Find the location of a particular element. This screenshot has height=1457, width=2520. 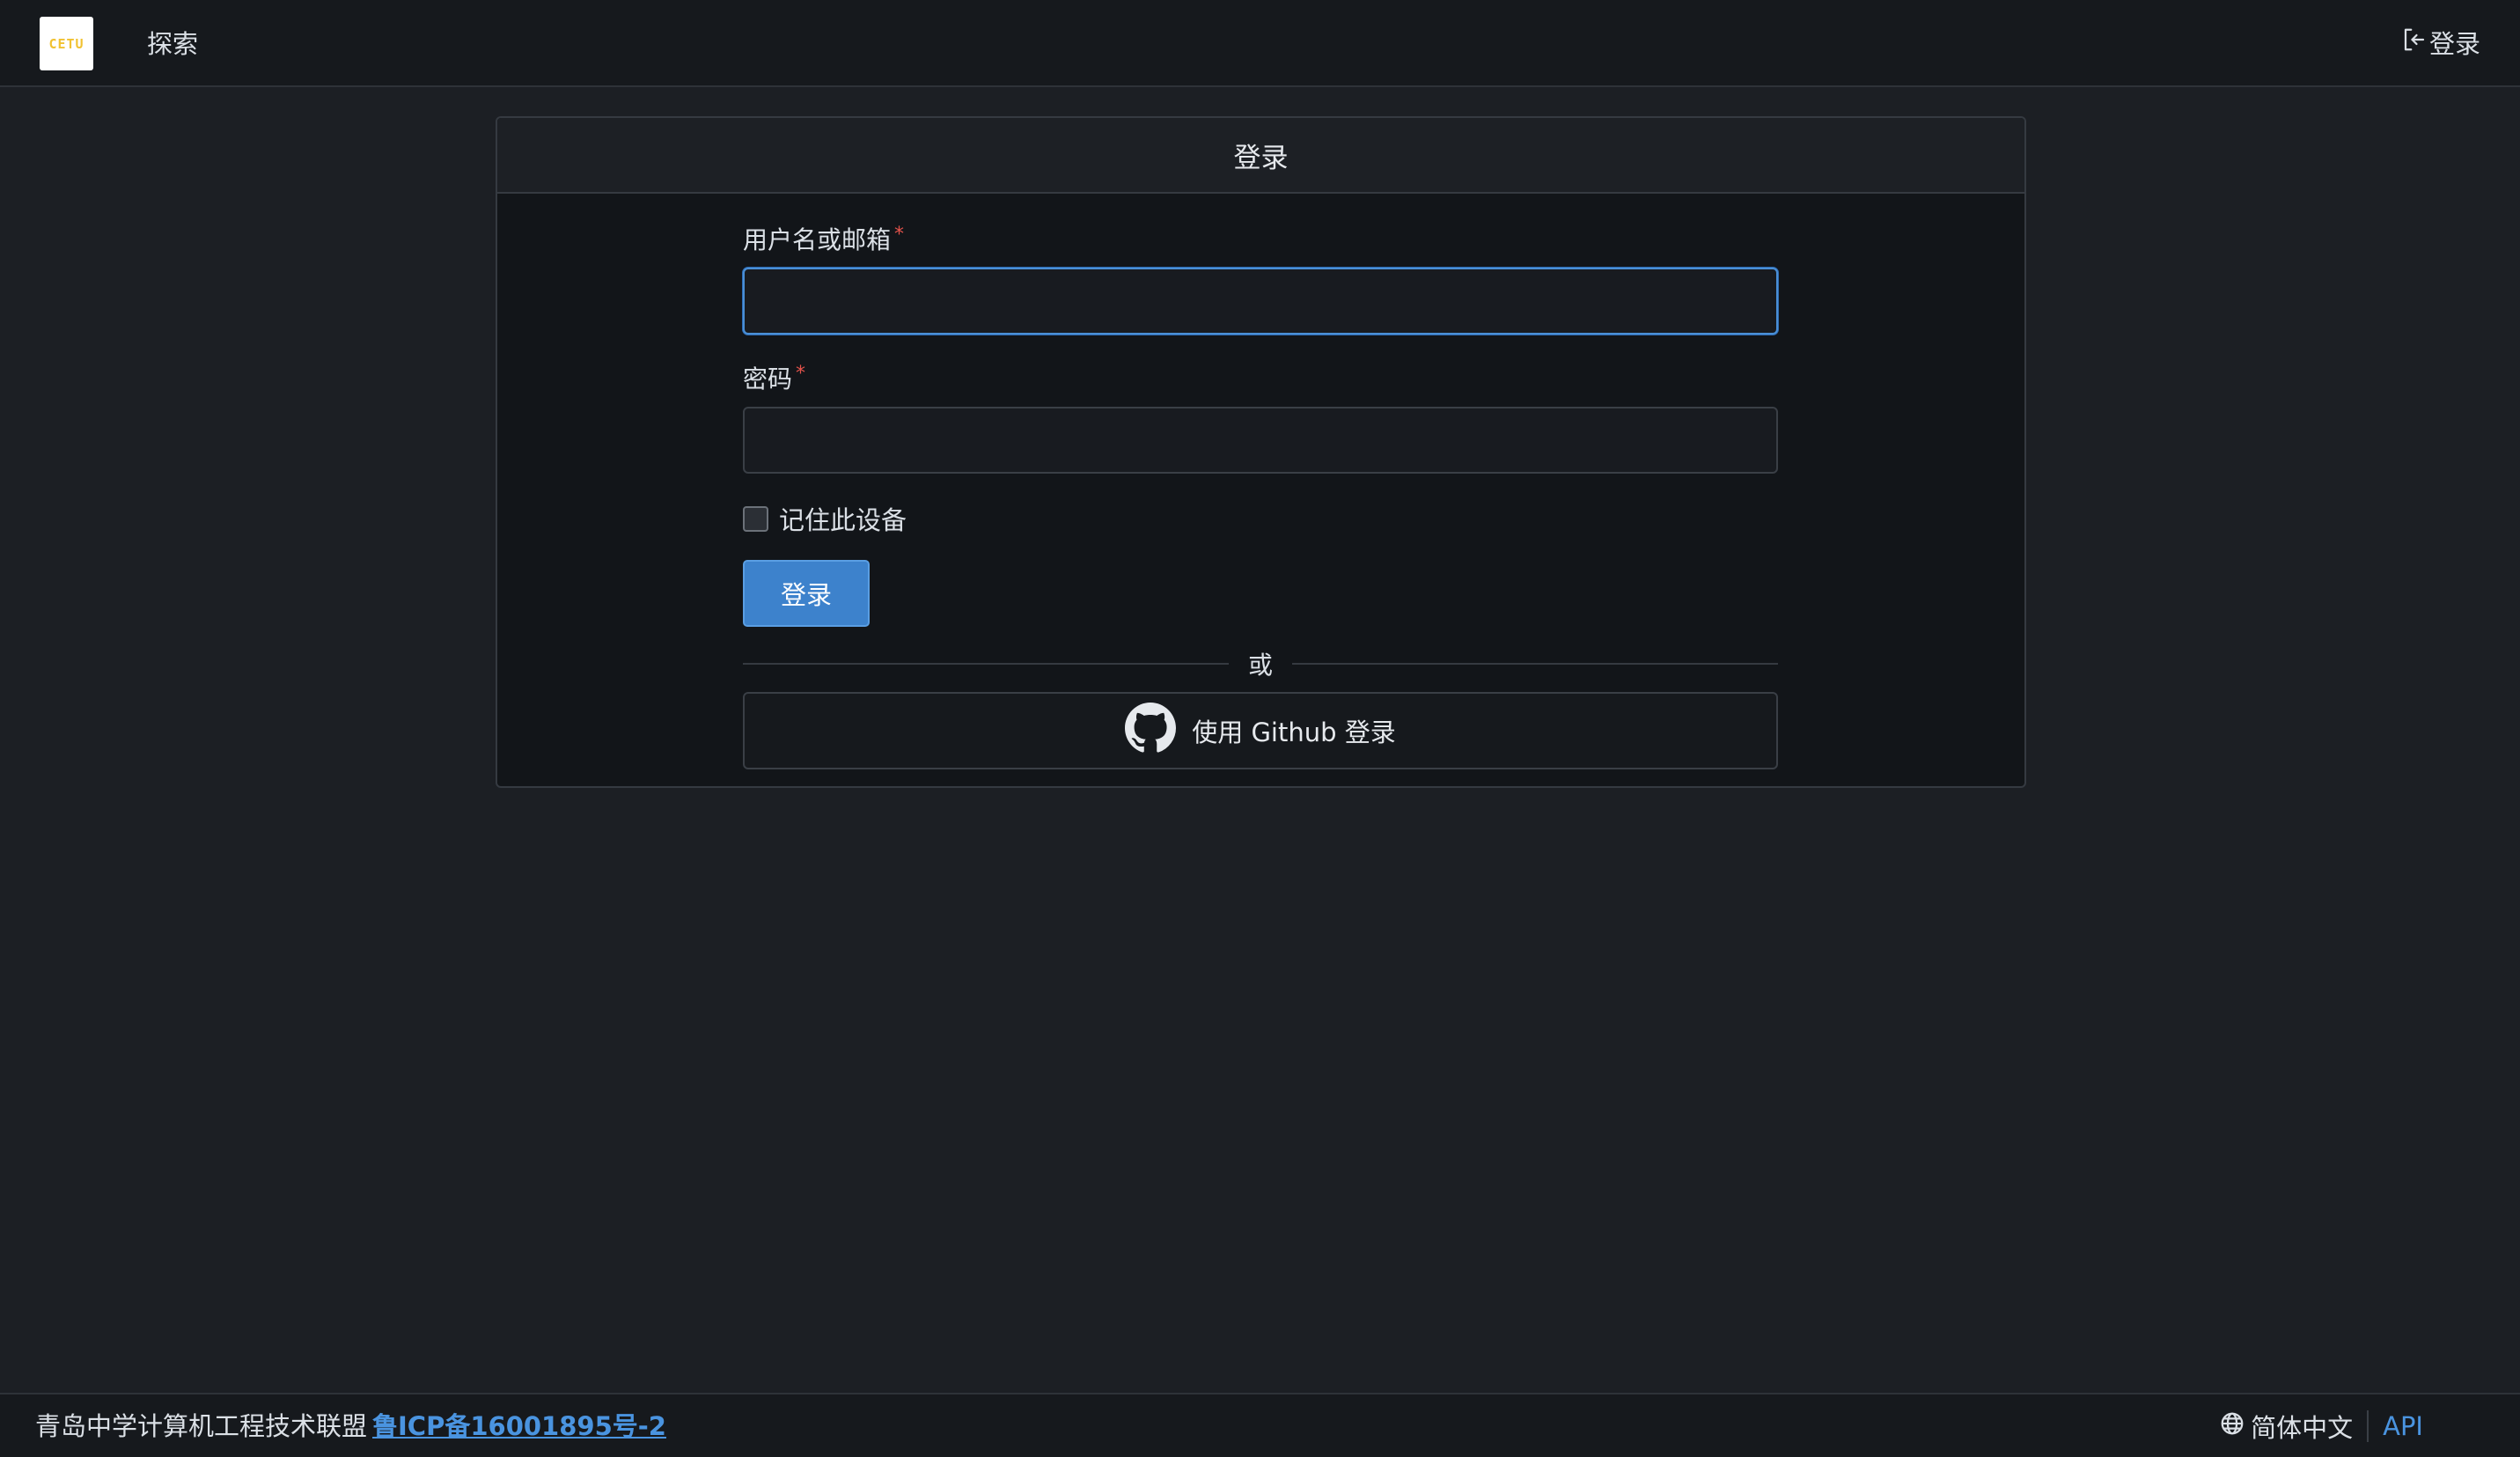

footer-right: 简体中文 API is located at coordinates (2321, 1426).